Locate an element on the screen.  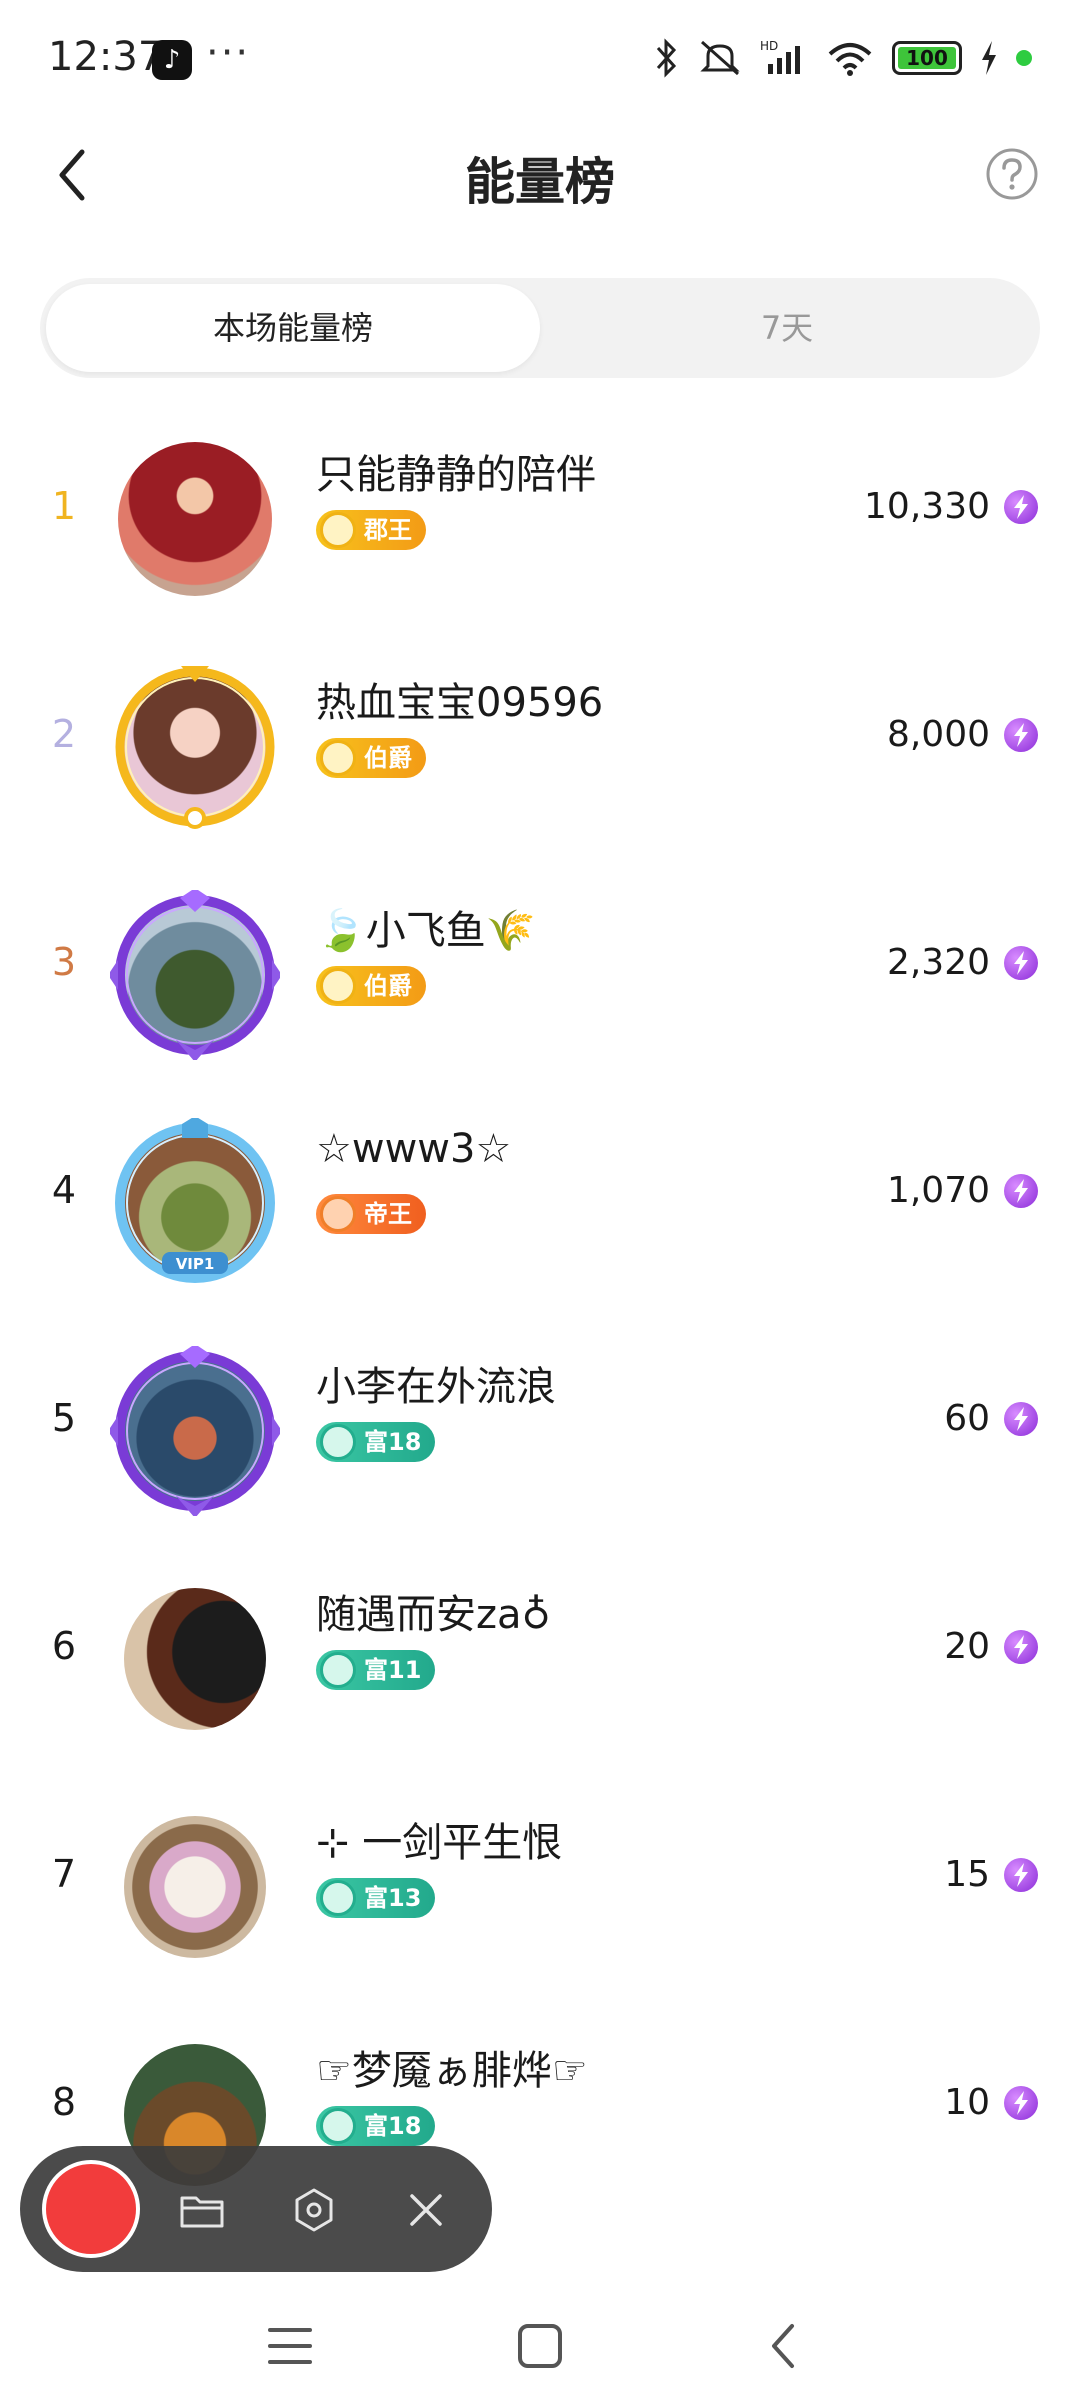
energy-score: 1,070 is located at coordinates (962, 1190).